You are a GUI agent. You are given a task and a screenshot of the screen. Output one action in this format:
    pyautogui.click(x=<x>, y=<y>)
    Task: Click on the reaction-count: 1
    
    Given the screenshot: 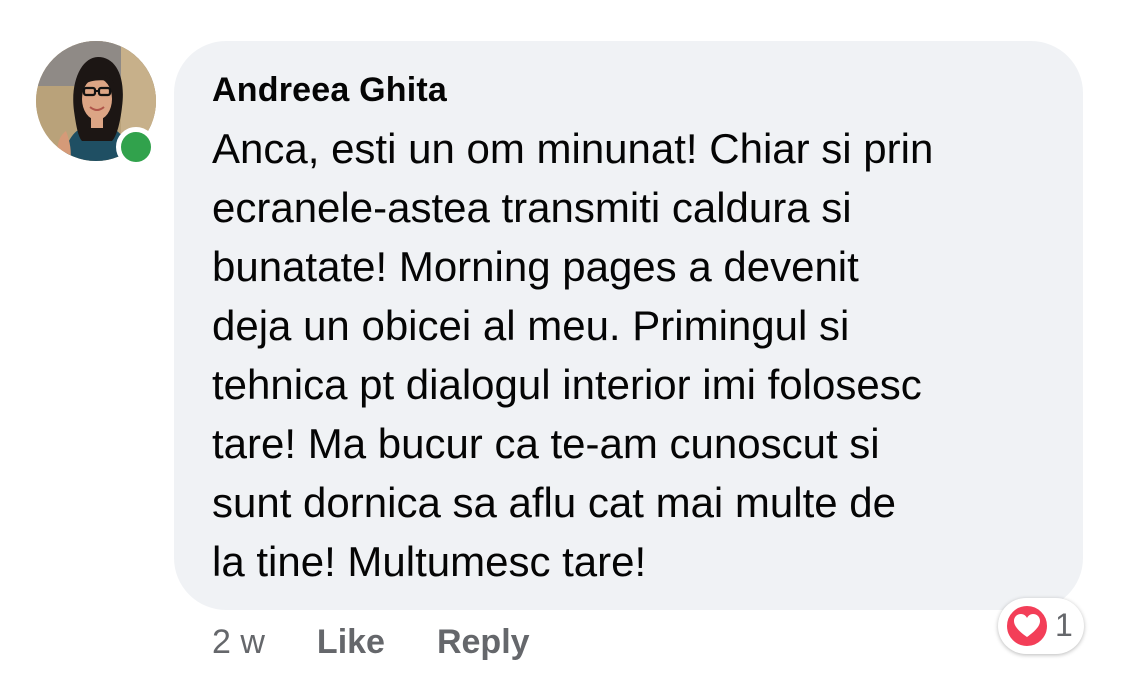 What is the action you would take?
    pyautogui.click(x=1064, y=625)
    